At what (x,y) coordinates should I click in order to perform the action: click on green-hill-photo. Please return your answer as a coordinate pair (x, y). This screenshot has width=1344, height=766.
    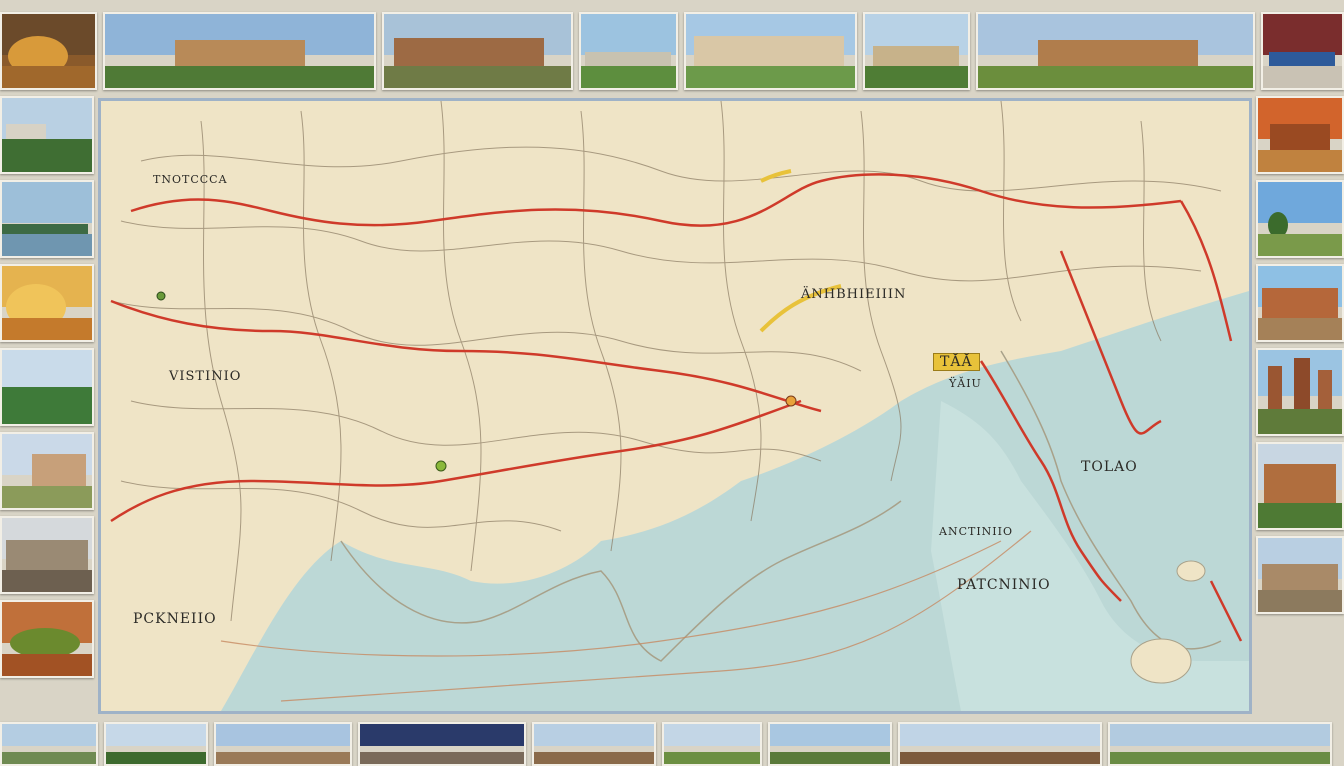
    Looking at the image, I should click on (47, 387).